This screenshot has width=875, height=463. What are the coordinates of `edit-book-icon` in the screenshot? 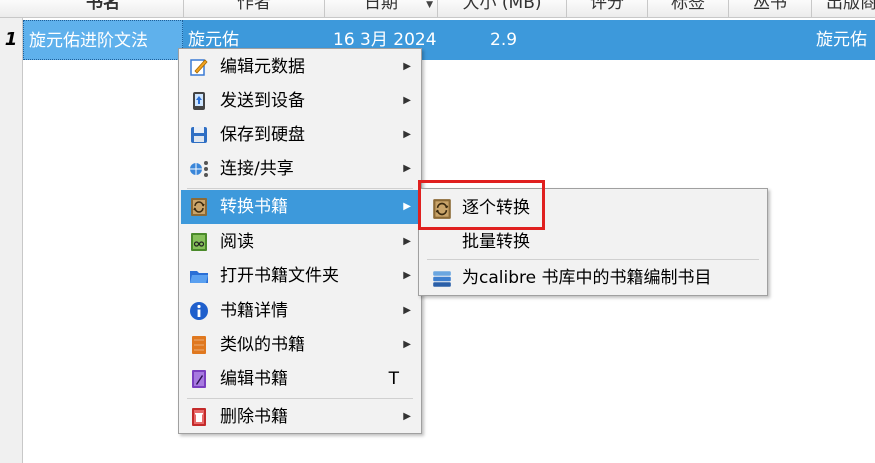 It's located at (199, 379).